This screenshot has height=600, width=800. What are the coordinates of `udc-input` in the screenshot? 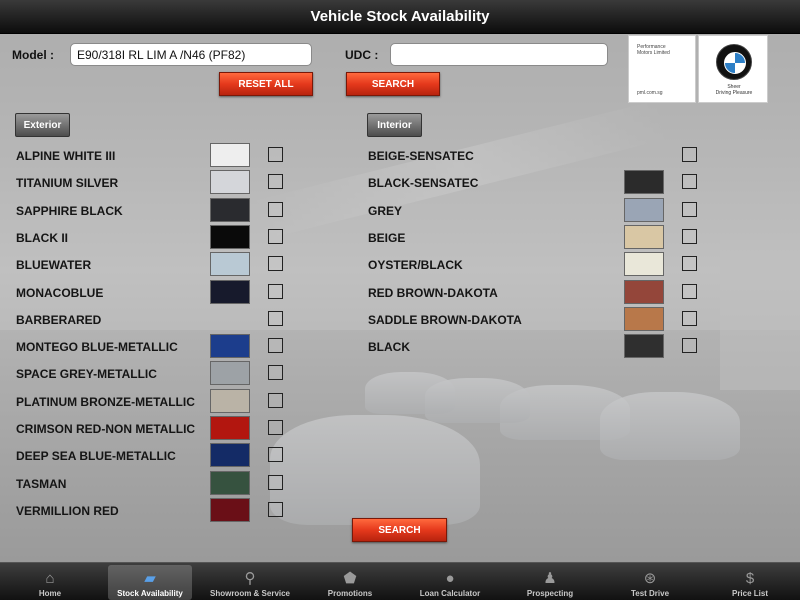 It's located at (499, 54).